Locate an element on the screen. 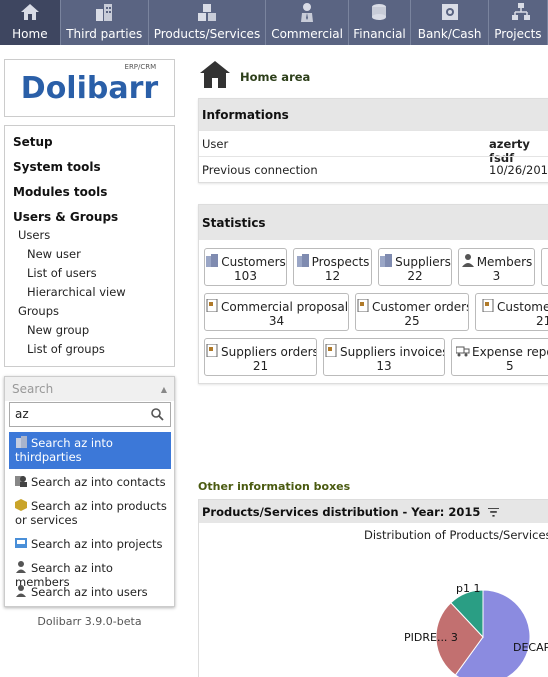 The height and width of the screenshot is (677, 548). stat-count: 5 is located at coordinates (510, 366).